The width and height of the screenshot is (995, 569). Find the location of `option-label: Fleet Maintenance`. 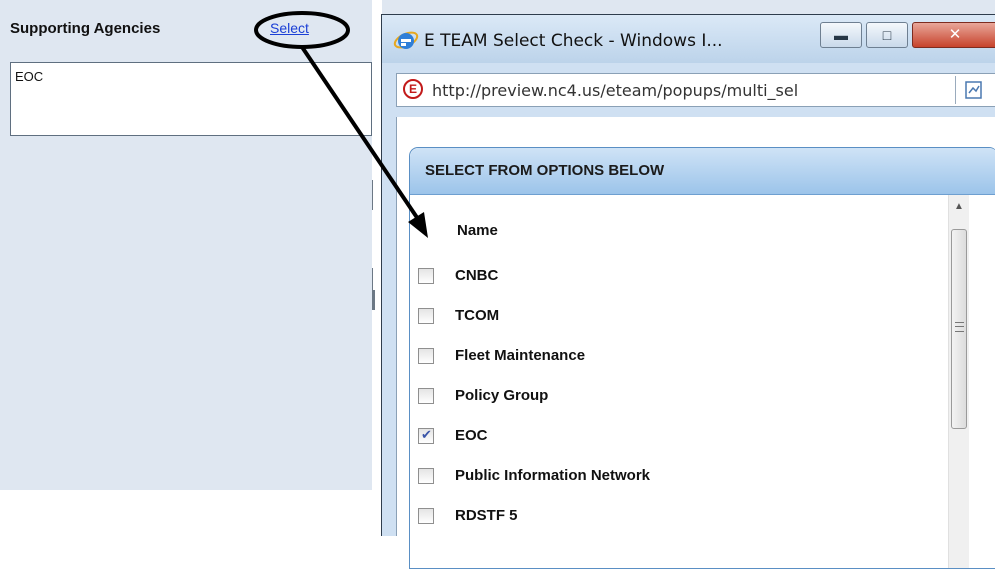

option-label: Fleet Maintenance is located at coordinates (520, 355).